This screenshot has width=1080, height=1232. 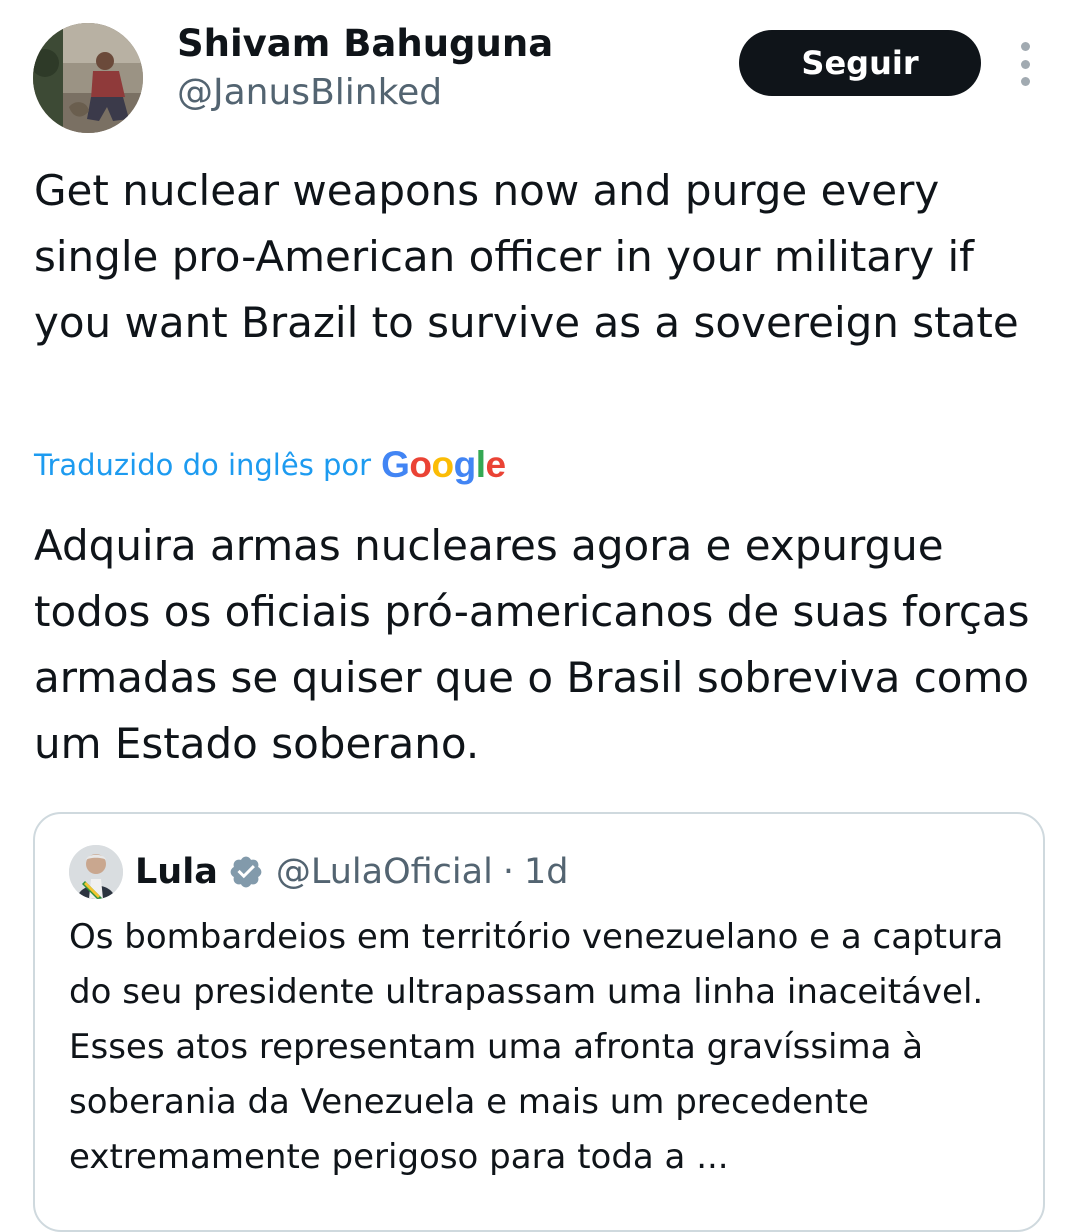 I want to click on follow-button: Seguir, so click(x=860, y=63).